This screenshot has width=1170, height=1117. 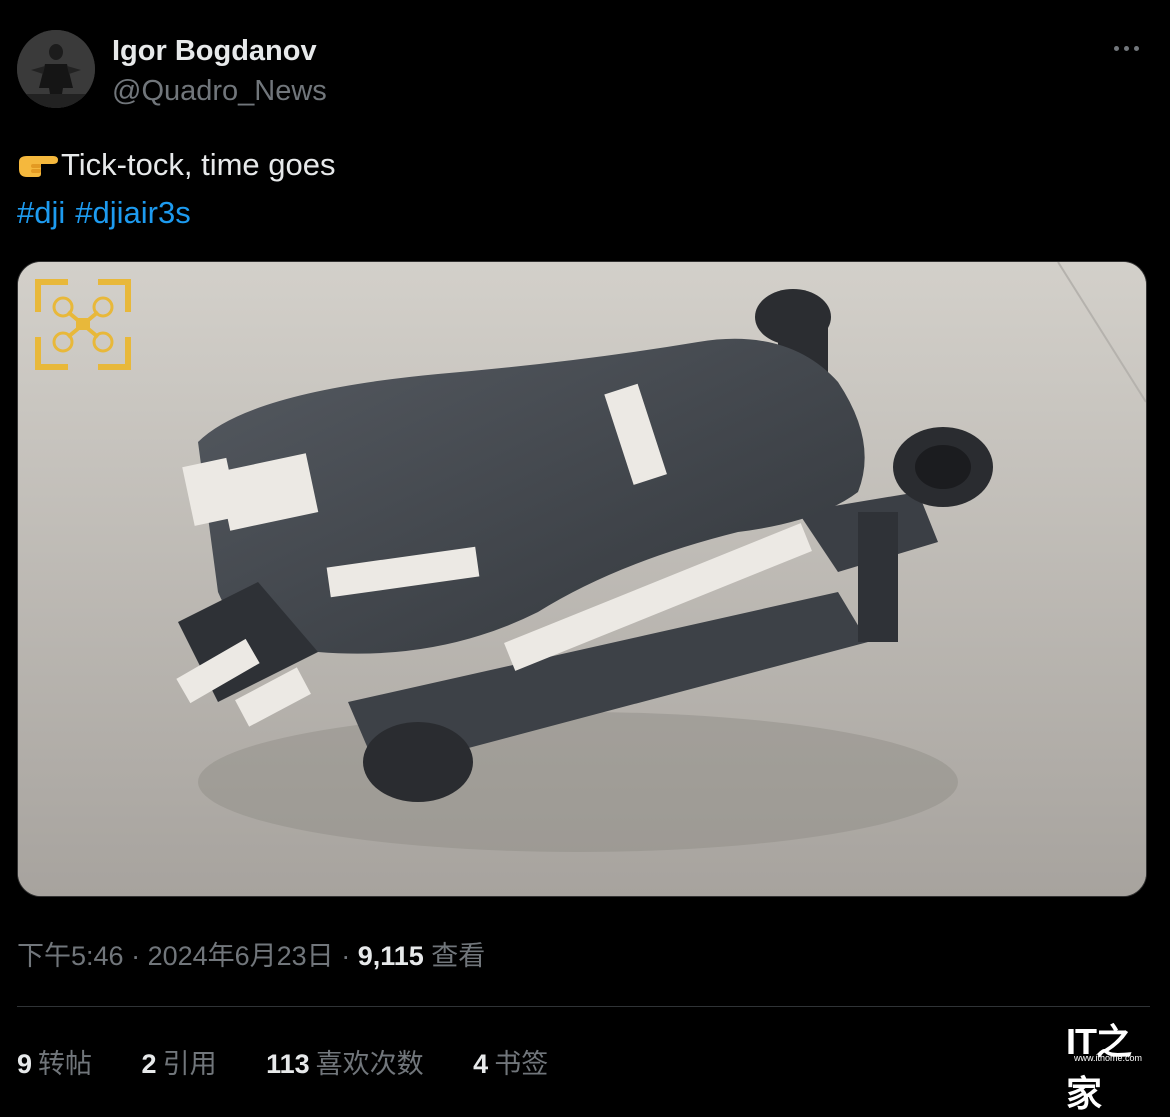 I want to click on avatar, so click(x=56, y=69).